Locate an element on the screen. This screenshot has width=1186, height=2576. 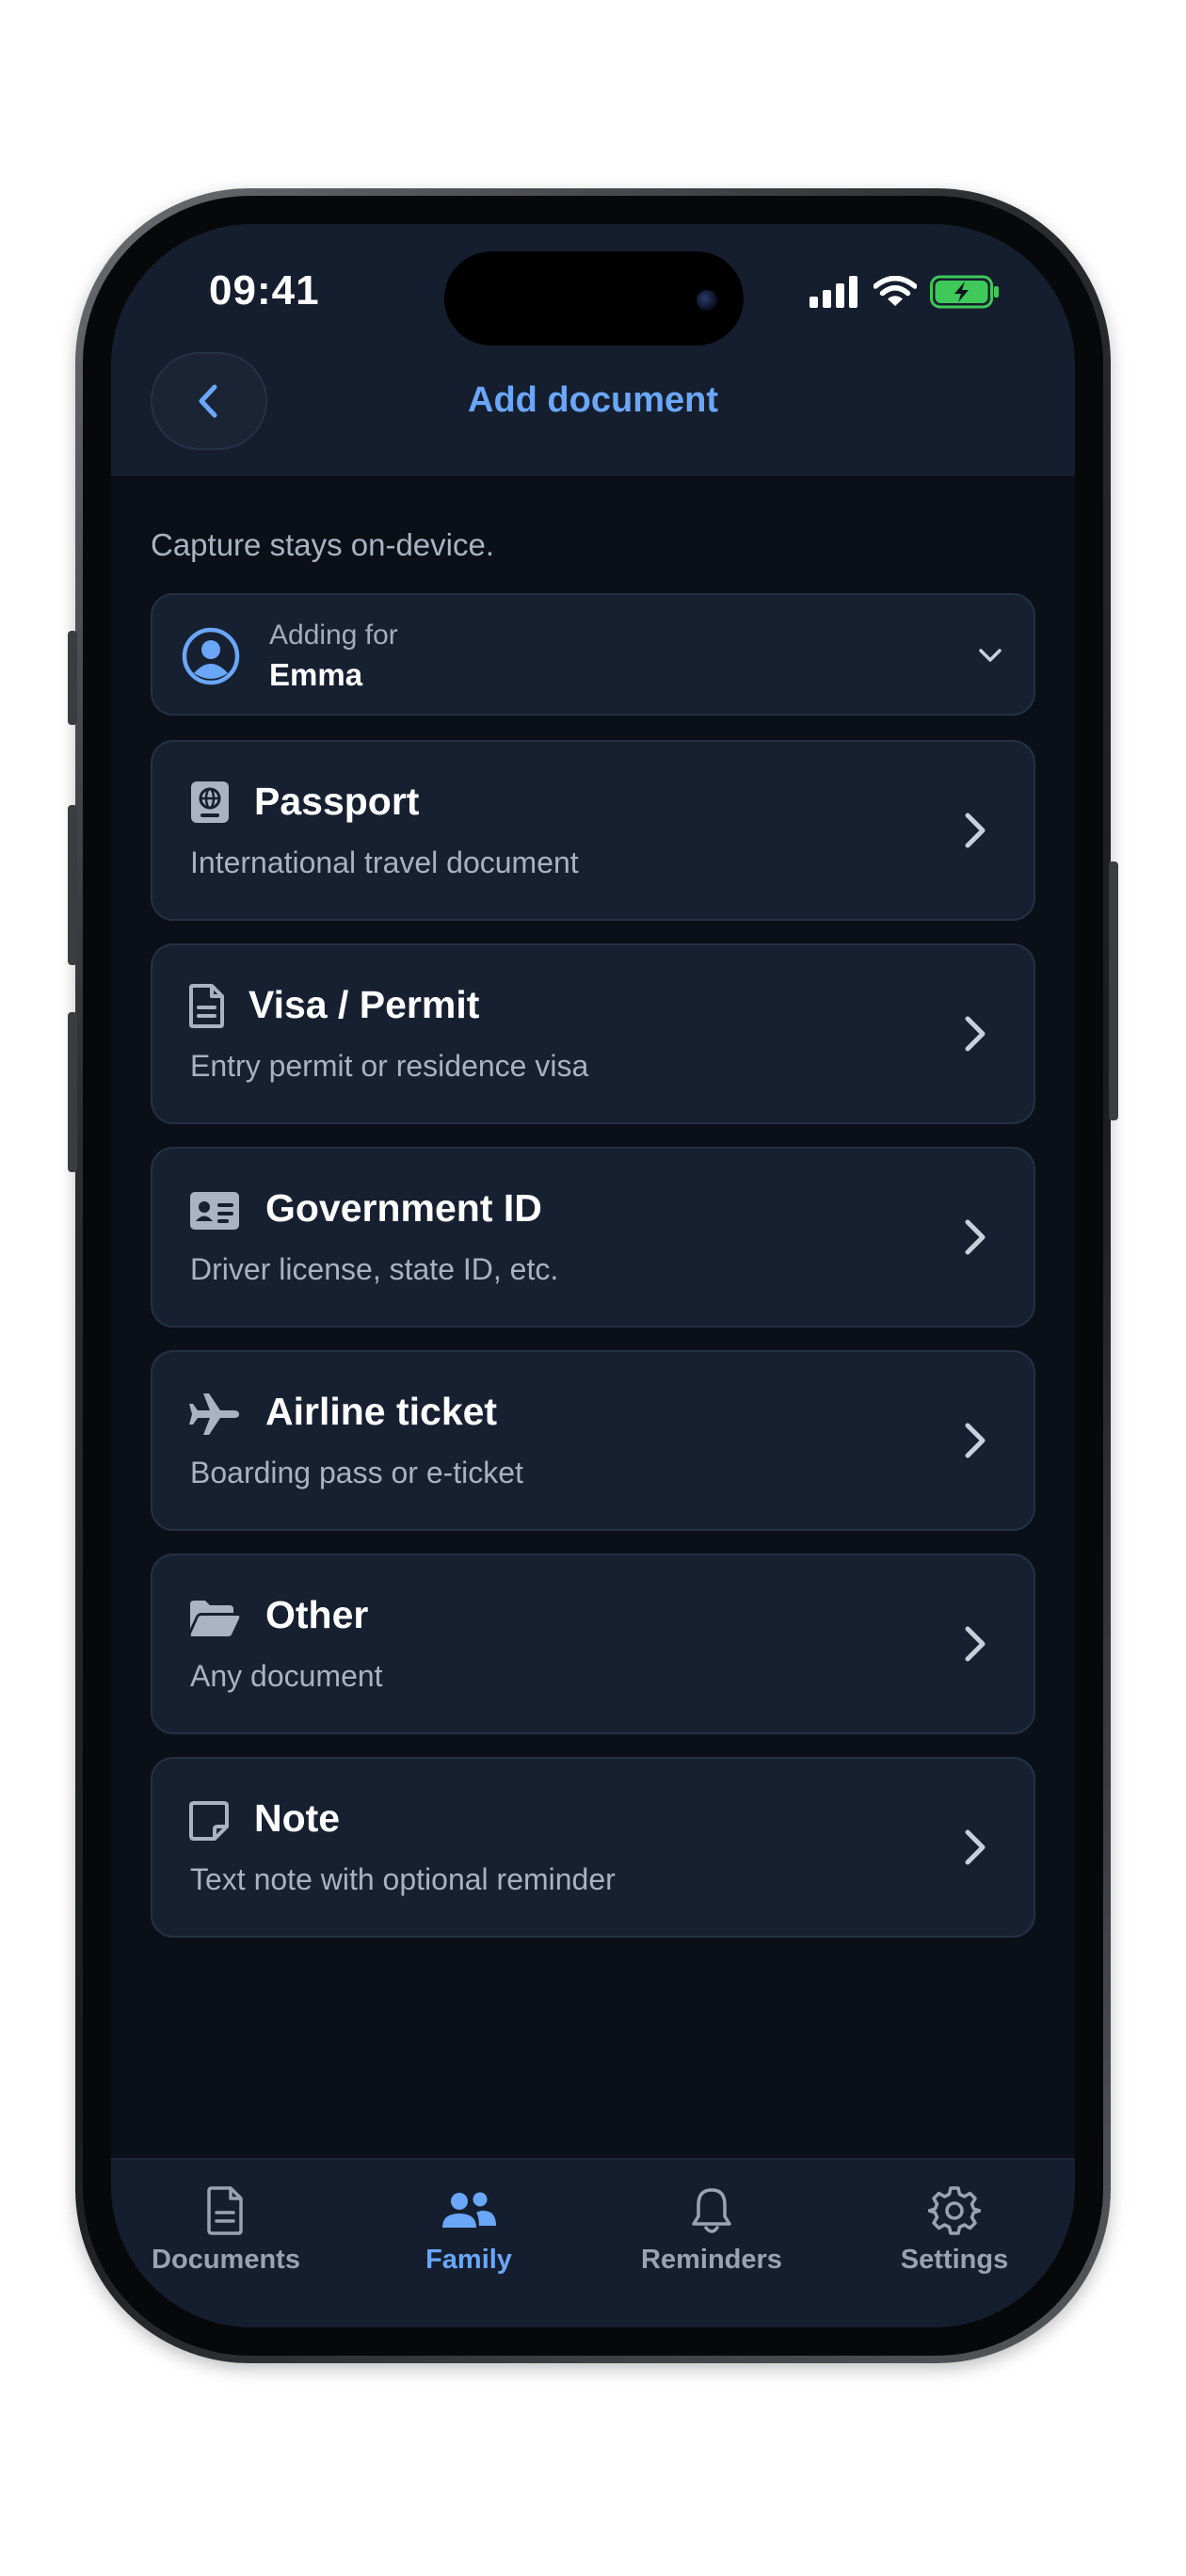
document-type-note: Note Text note with optional reminder is located at coordinates (593, 1847).